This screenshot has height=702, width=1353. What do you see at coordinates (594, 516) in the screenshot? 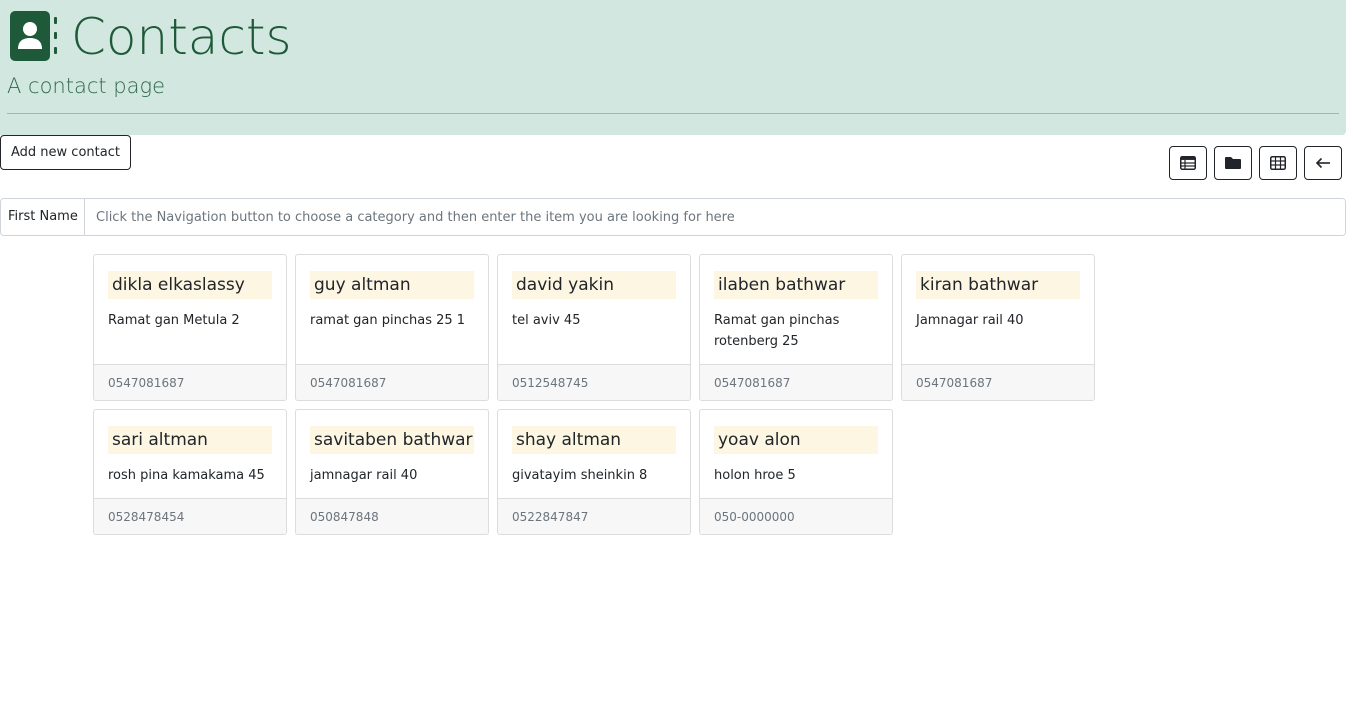
I see `contact-phone: 0522847847` at bounding box center [594, 516].